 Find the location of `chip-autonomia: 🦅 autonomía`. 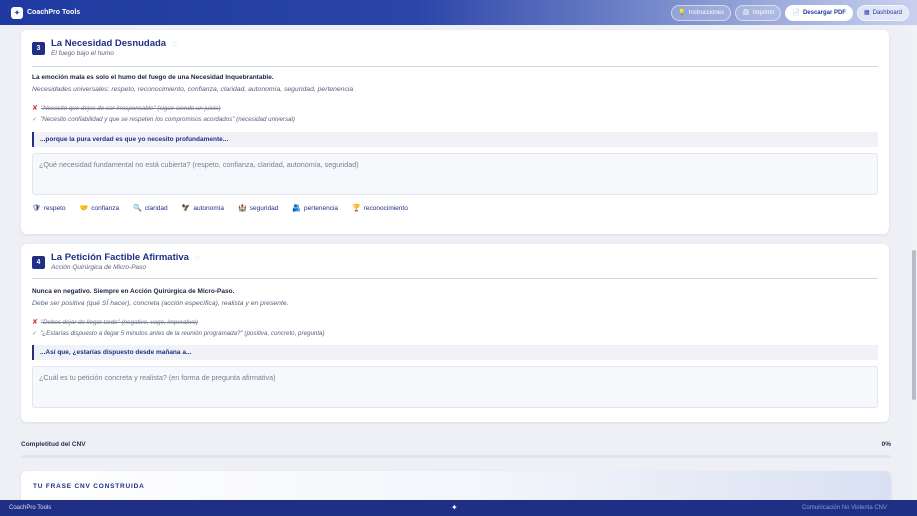

chip-autonomia: 🦅 autonomía is located at coordinates (203, 208).